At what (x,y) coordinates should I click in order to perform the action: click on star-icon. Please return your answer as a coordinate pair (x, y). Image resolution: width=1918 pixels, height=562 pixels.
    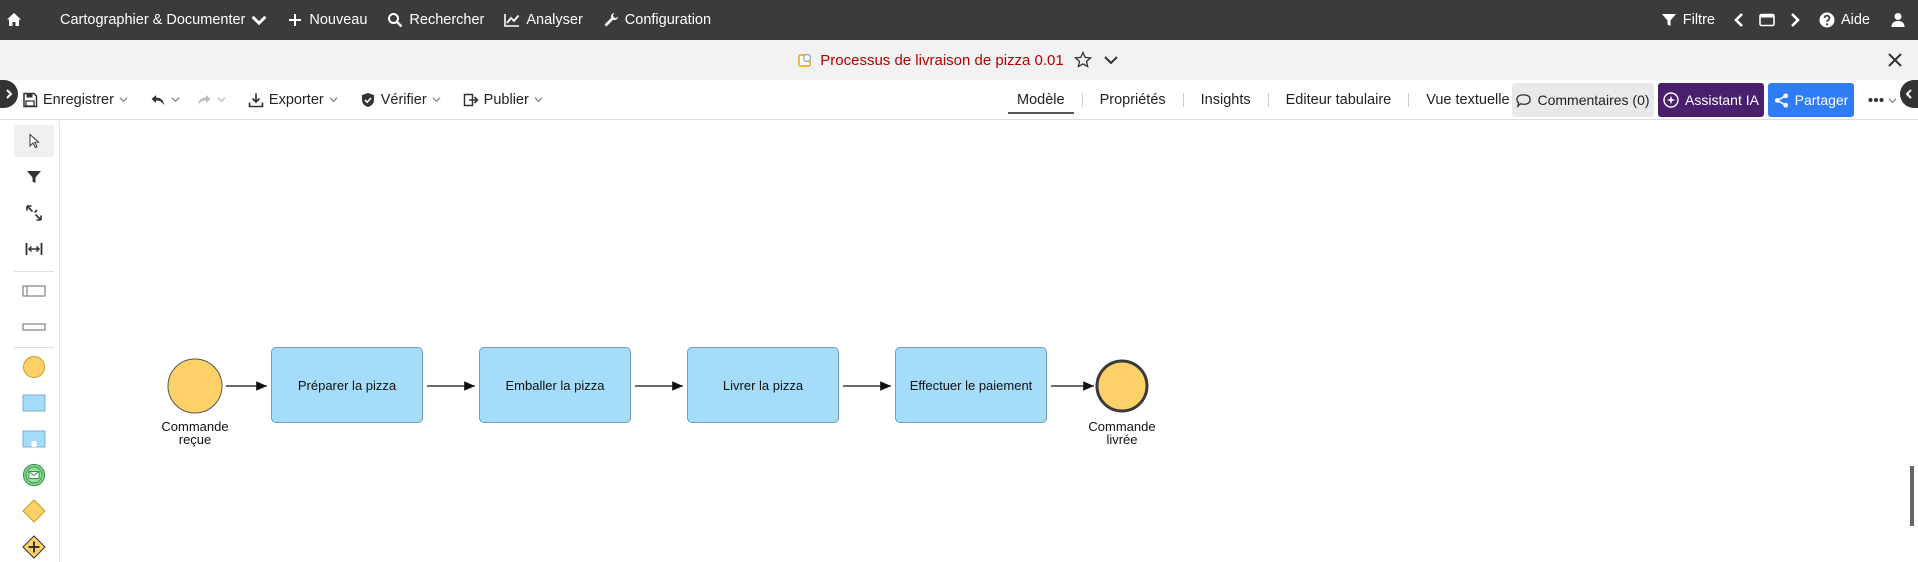
    Looking at the image, I should click on (1082, 60).